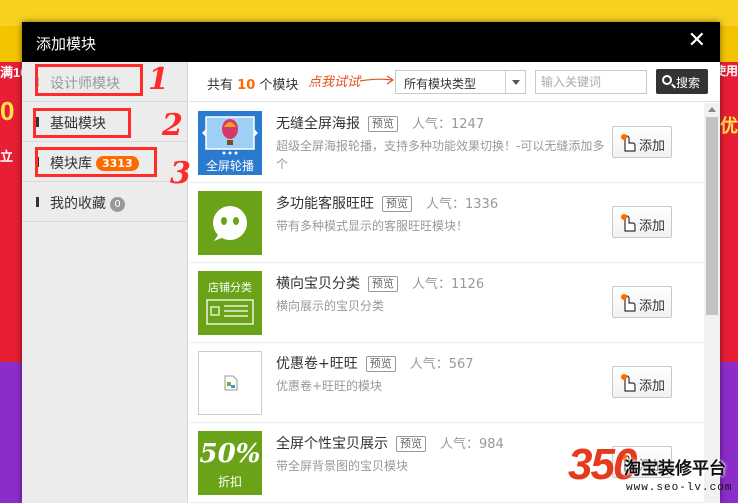  I want to click on annotation-number: 3, so click(180, 173).